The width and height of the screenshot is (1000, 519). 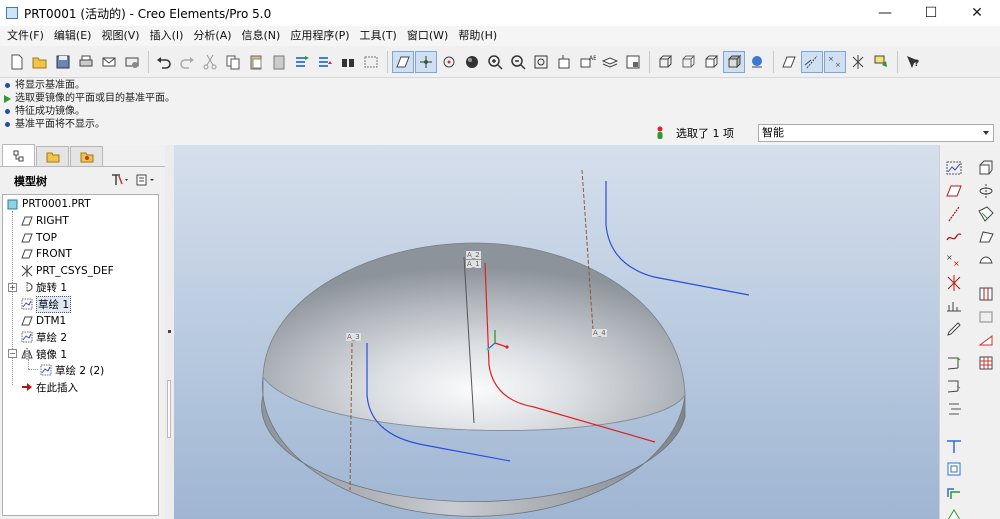 I want to click on menu-file: 文件(F), so click(x=25, y=36).